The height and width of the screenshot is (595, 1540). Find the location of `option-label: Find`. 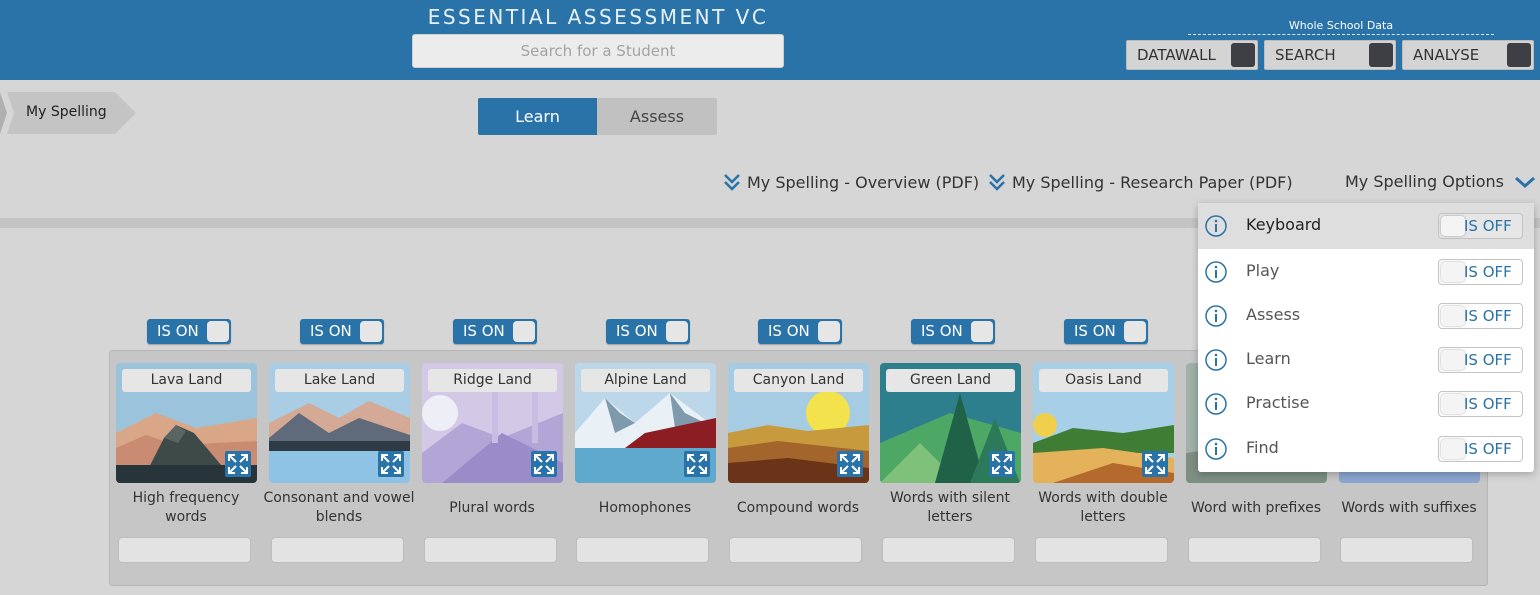

option-label: Find is located at coordinates (1262, 447).